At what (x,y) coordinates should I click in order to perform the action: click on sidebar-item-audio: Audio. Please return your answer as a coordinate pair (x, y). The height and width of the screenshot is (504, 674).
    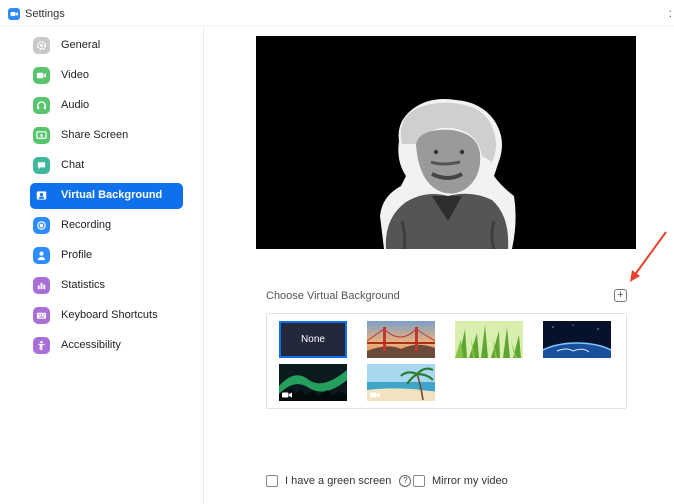
    Looking at the image, I should click on (106, 106).